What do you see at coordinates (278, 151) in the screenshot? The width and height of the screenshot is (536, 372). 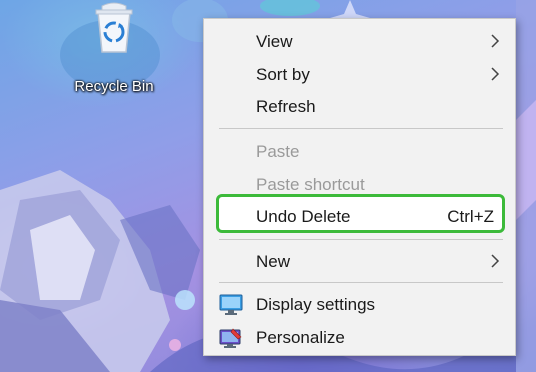 I see `menu-item-label: Paste` at bounding box center [278, 151].